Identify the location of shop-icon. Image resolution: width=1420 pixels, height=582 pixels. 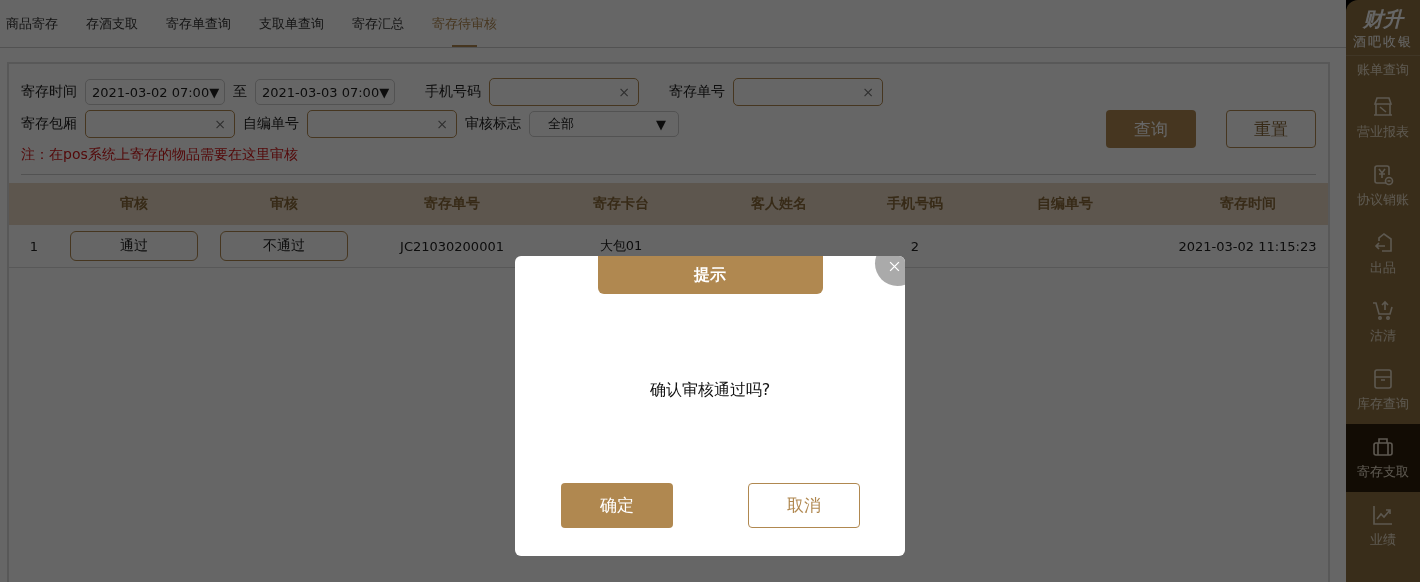
(1383, 107).